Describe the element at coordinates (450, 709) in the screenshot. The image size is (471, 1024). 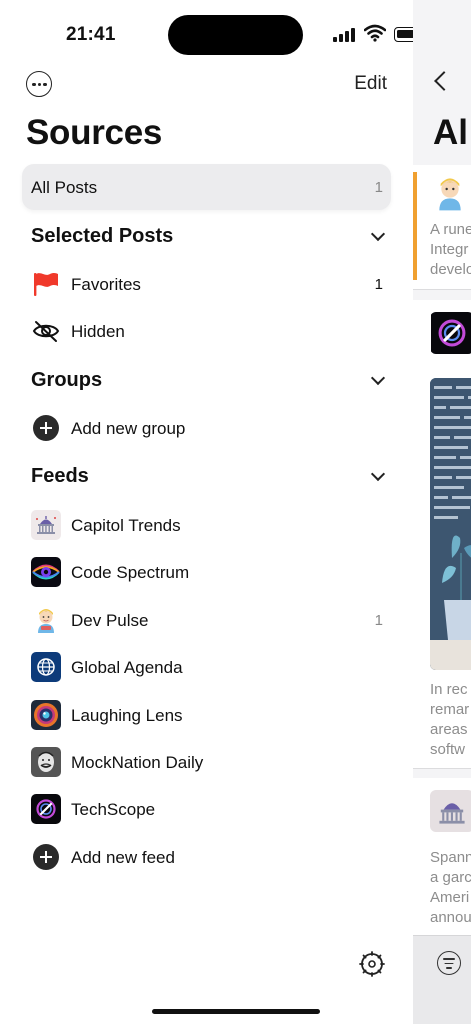
I see `post-snippet-line: remar` at that location.